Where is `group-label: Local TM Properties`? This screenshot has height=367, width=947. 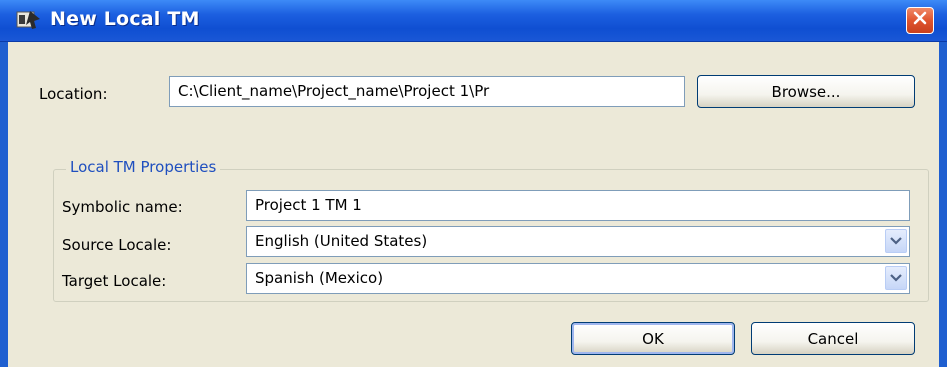
group-label: Local TM Properties is located at coordinates (143, 167).